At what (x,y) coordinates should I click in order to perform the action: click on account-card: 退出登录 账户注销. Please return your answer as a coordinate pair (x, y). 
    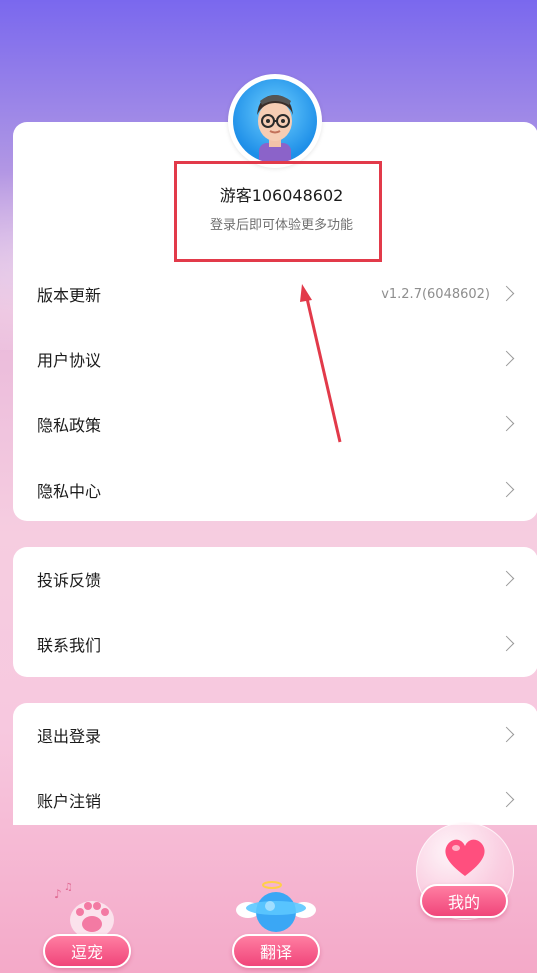
    Looking at the image, I should click on (275, 764).